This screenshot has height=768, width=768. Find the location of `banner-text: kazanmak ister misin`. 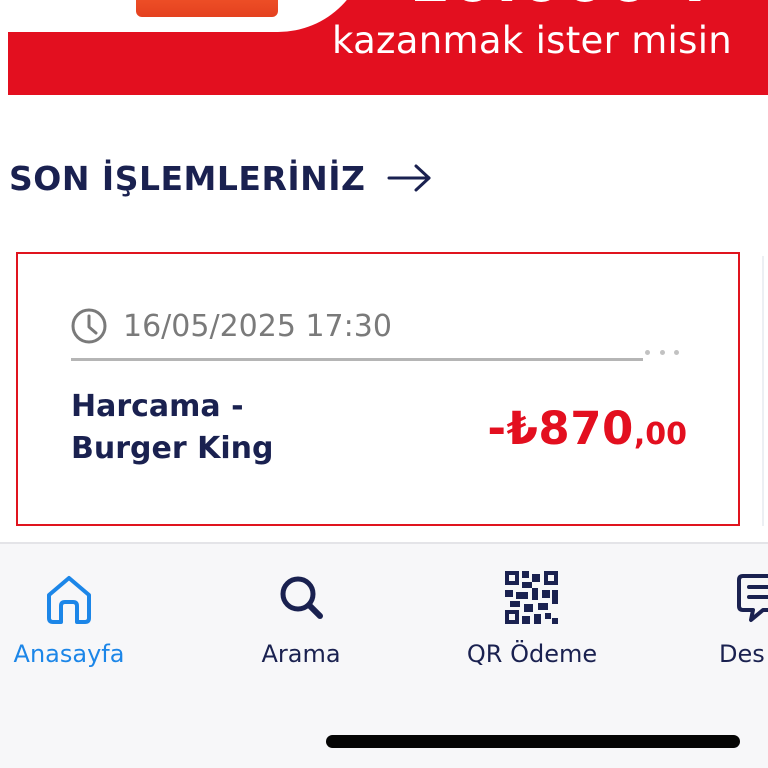

banner-text: kazanmak ister misin is located at coordinates (532, 40).